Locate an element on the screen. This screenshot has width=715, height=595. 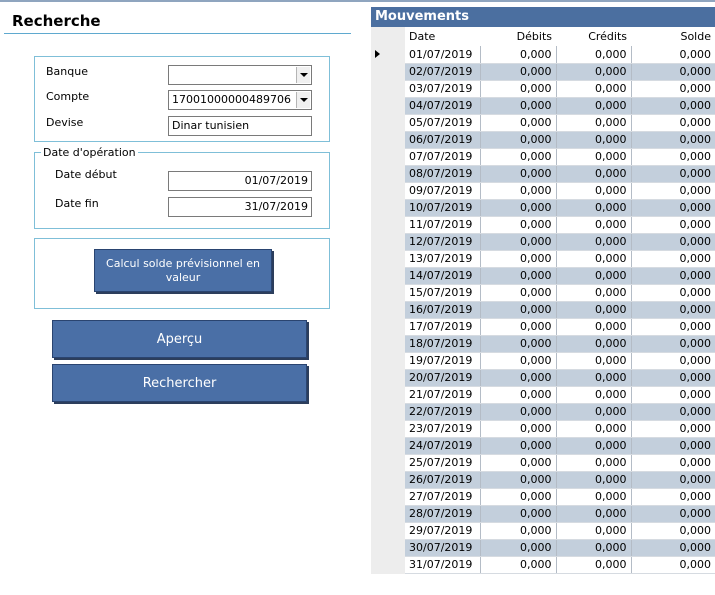
date-cell: 20/07/2019 is located at coordinates (443, 378).